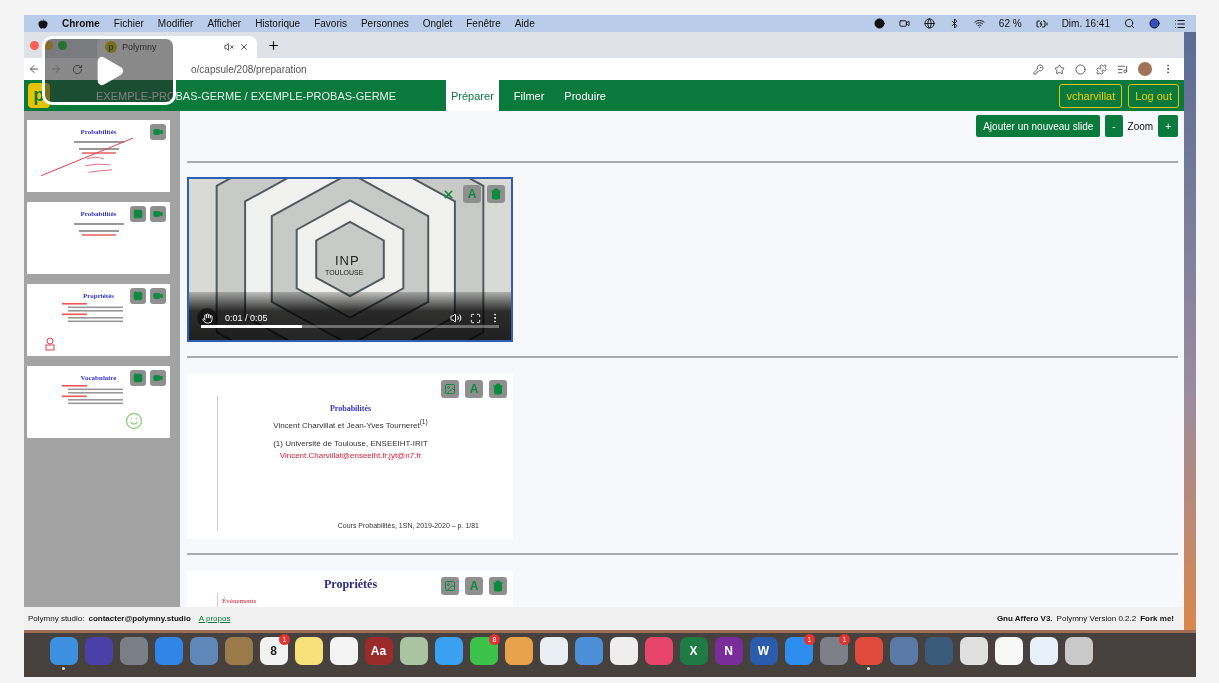 The height and width of the screenshot is (683, 1219). Describe the element at coordinates (350, 443) in the screenshot. I see `slide-affiliation: (1) Université de Toulouse, ENSEEIHT-IRIT` at that location.